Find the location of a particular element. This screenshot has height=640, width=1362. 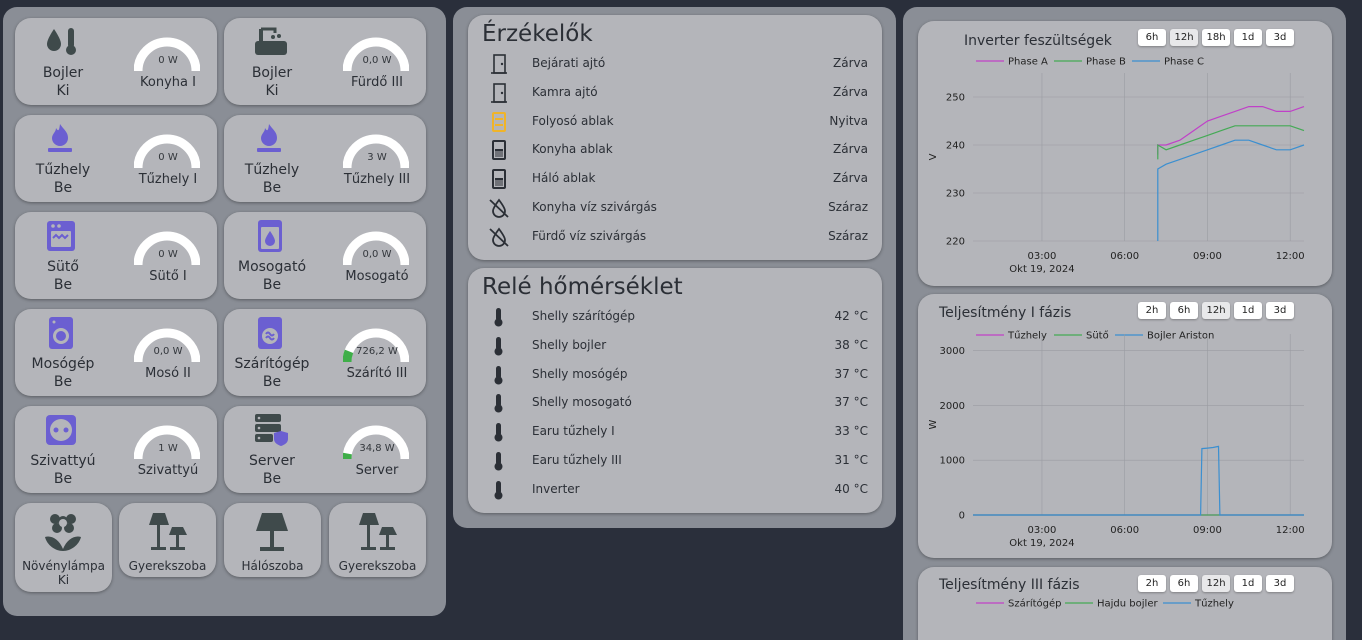

entity-value: 40 °C is located at coordinates (851, 488).